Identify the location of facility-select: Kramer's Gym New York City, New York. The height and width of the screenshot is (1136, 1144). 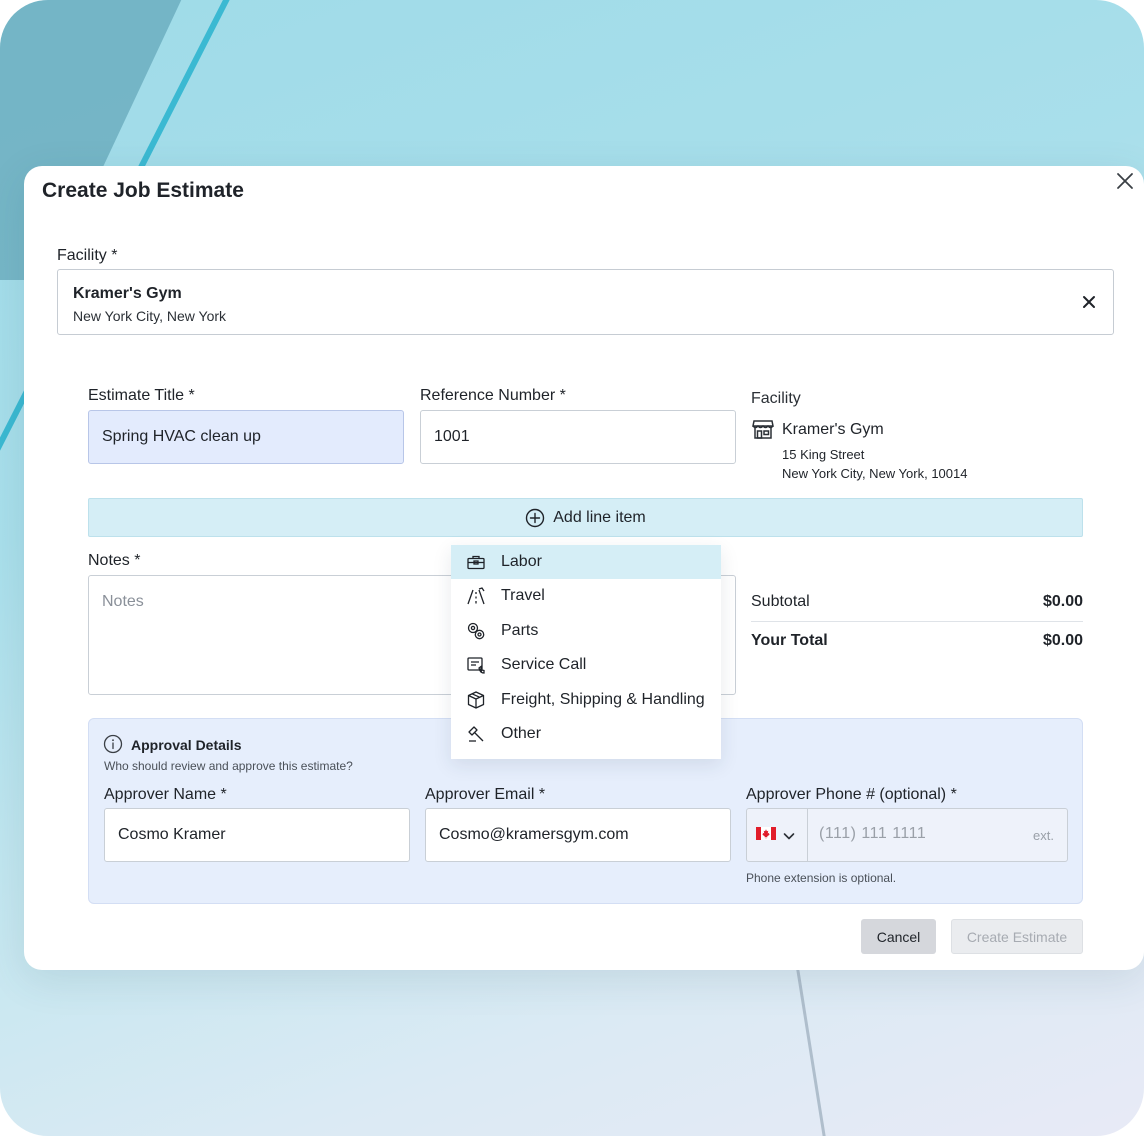
(585, 302).